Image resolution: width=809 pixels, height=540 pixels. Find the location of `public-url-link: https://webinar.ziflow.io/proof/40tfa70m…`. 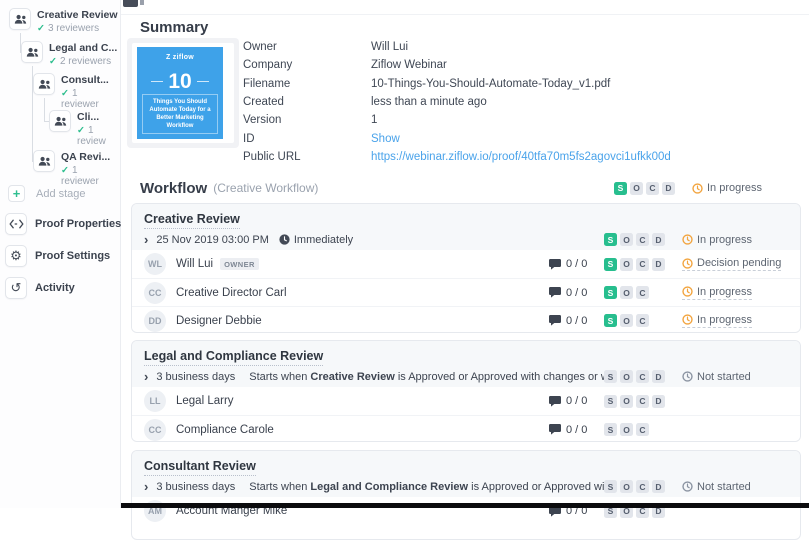

public-url-link: https://webinar.ziflow.io/proof/40tfa70m… is located at coordinates (521, 157).